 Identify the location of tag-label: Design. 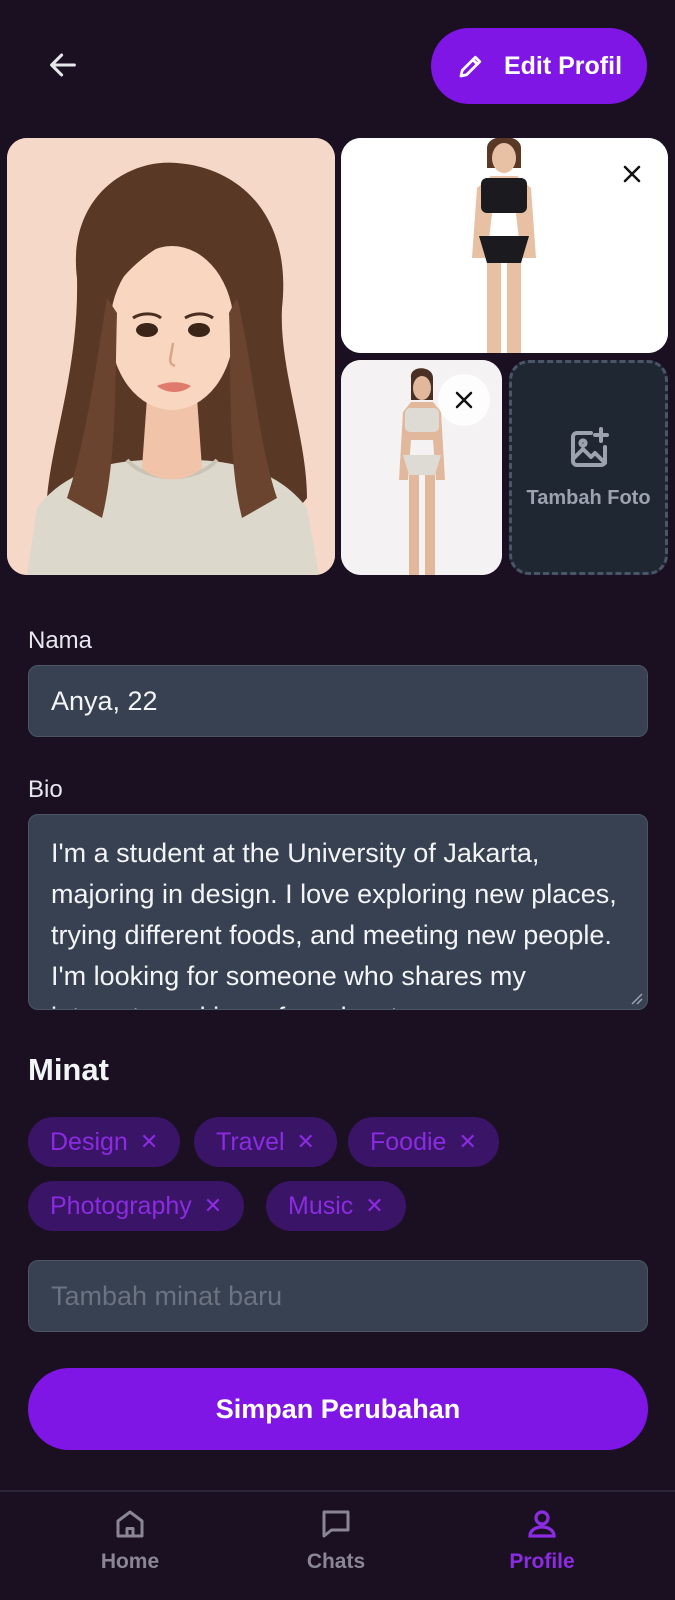
(89, 1141).